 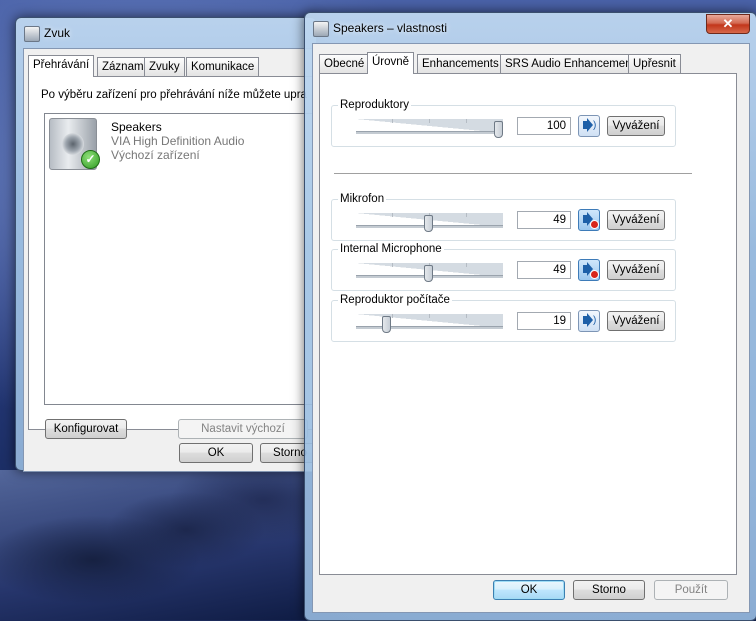 What do you see at coordinates (223, 66) in the screenshot?
I see `tab-communications: Komunikace` at bounding box center [223, 66].